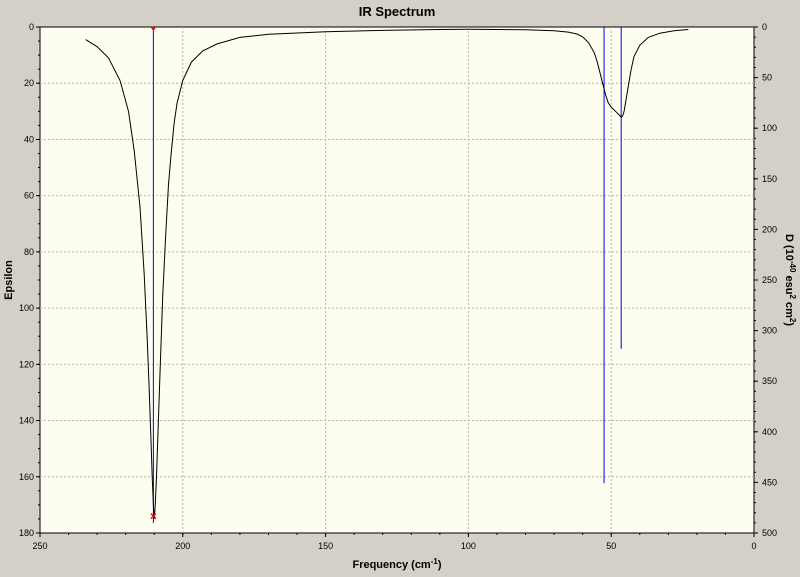 This screenshot has height=577, width=800. What do you see at coordinates (29, 252) in the screenshot?
I see `left-tick-label: 80` at bounding box center [29, 252].